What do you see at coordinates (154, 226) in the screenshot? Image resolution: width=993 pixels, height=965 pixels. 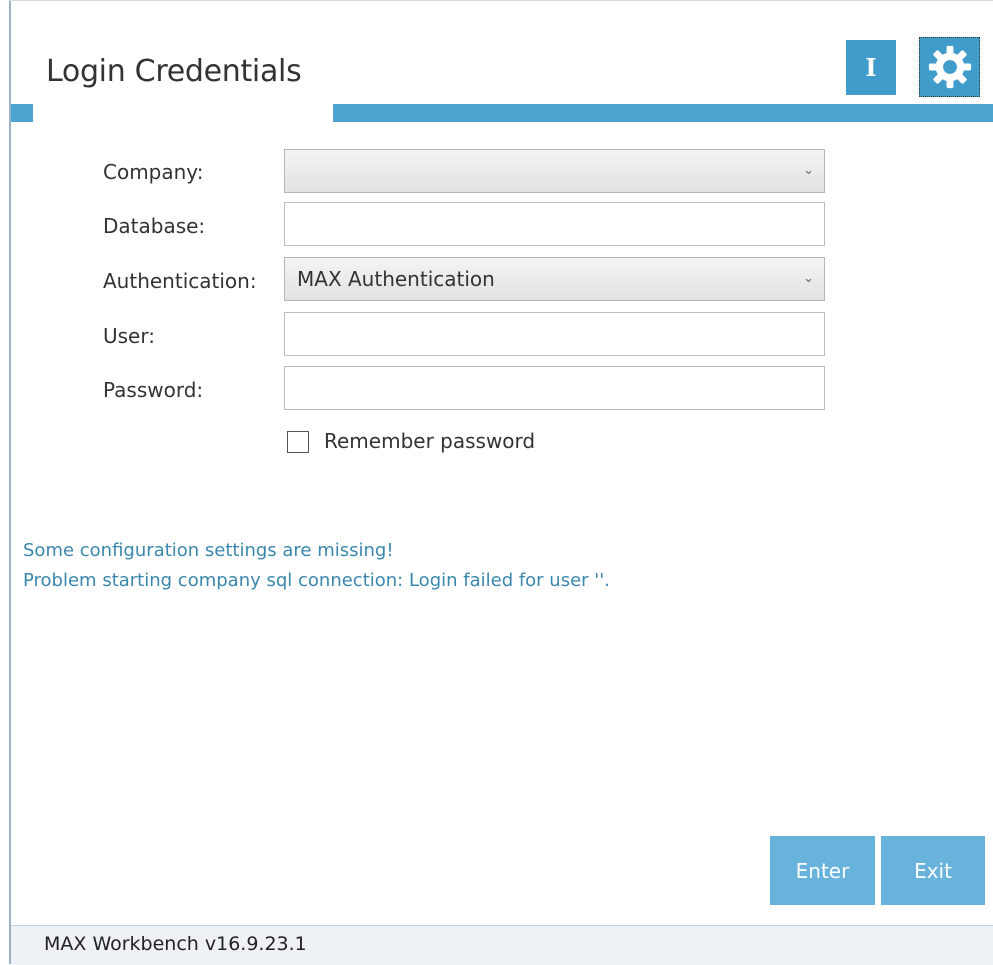 I see `database-label: Database:` at bounding box center [154, 226].